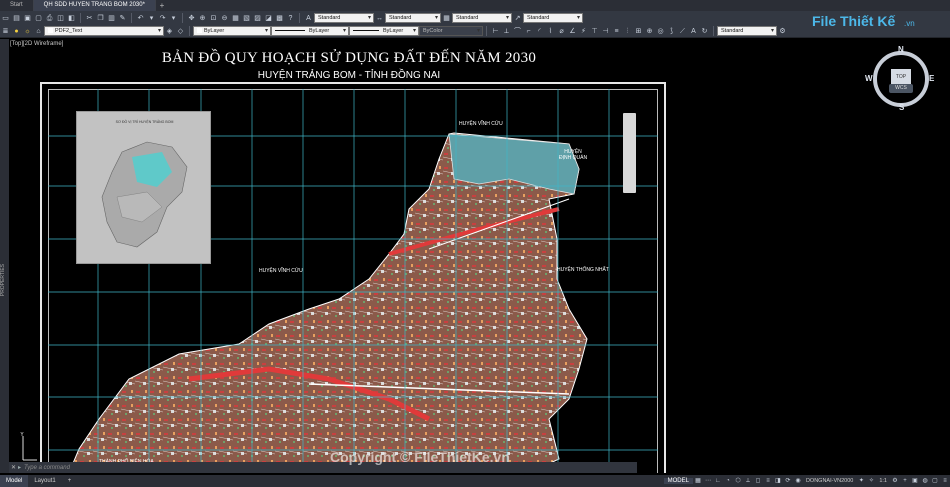 The width and height of the screenshot is (950, 487). I want to click on jogged-linear-icon: ⟆, so click(671, 31).